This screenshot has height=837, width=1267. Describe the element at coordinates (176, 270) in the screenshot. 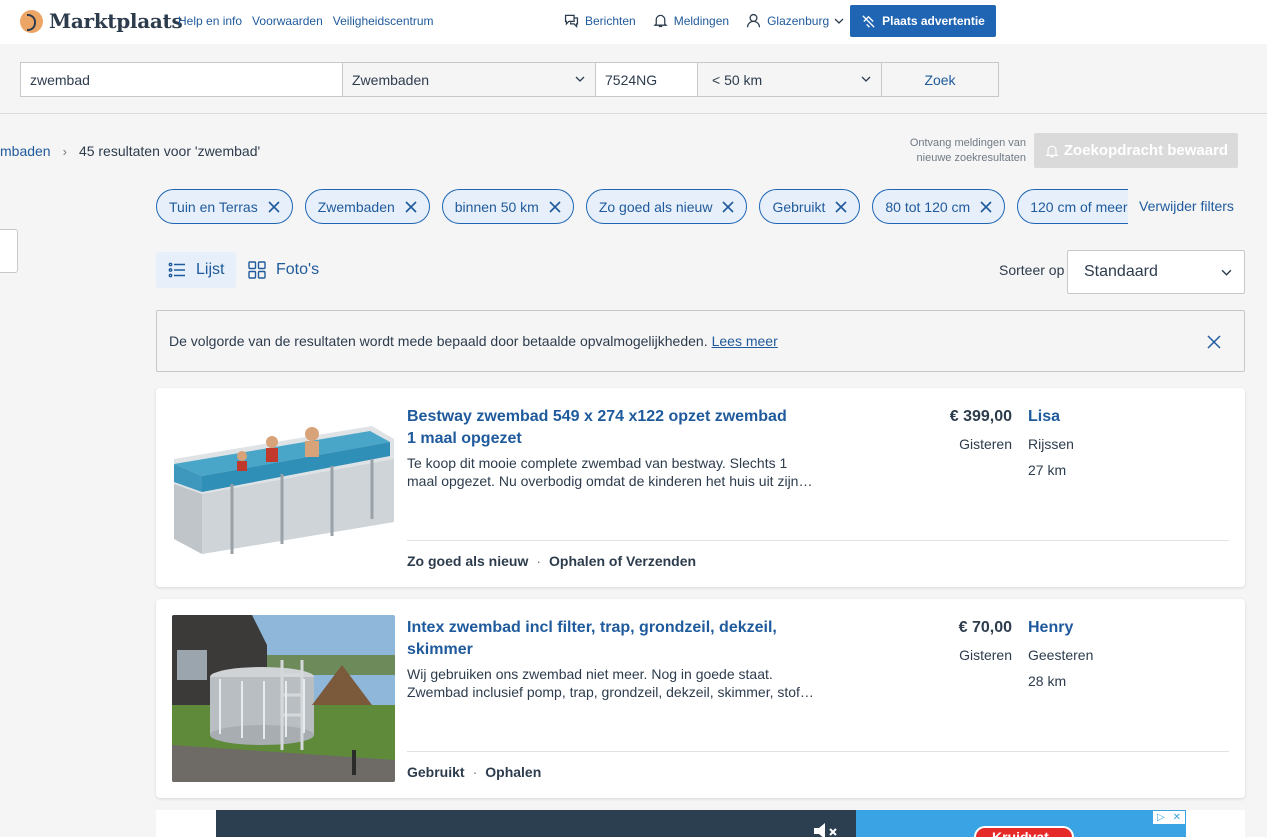

I see `list-icon` at that location.